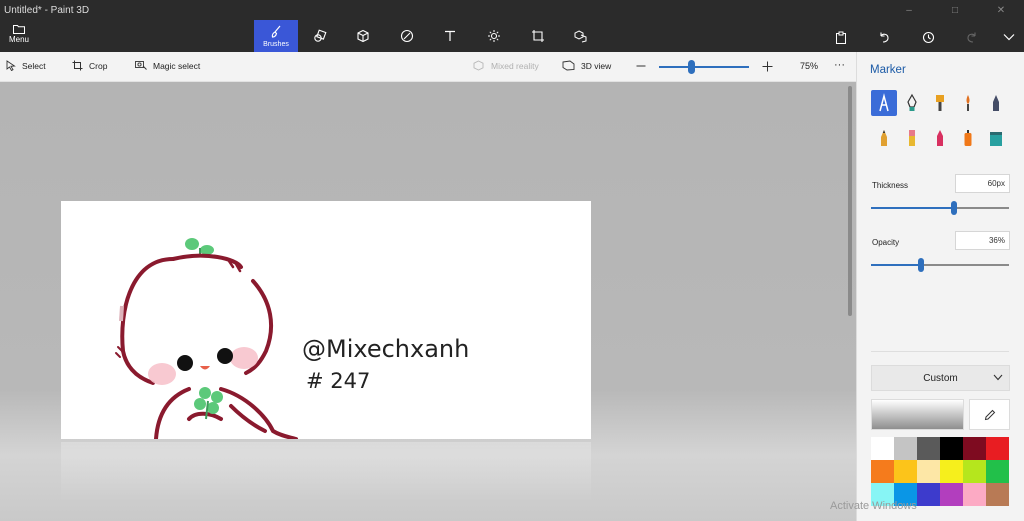 Image resolution: width=1024 pixels, height=521 pixels. I want to click on watercolor-icon, so click(968, 103).